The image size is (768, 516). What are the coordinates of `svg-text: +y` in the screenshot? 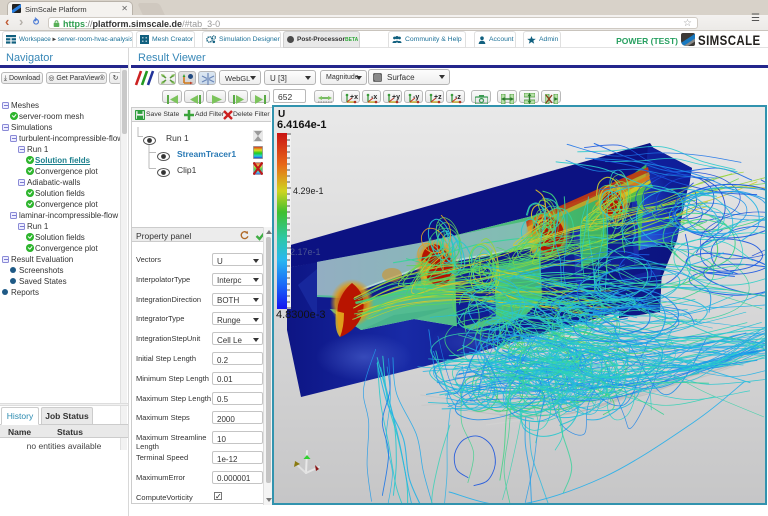 It's located at (396, 97).